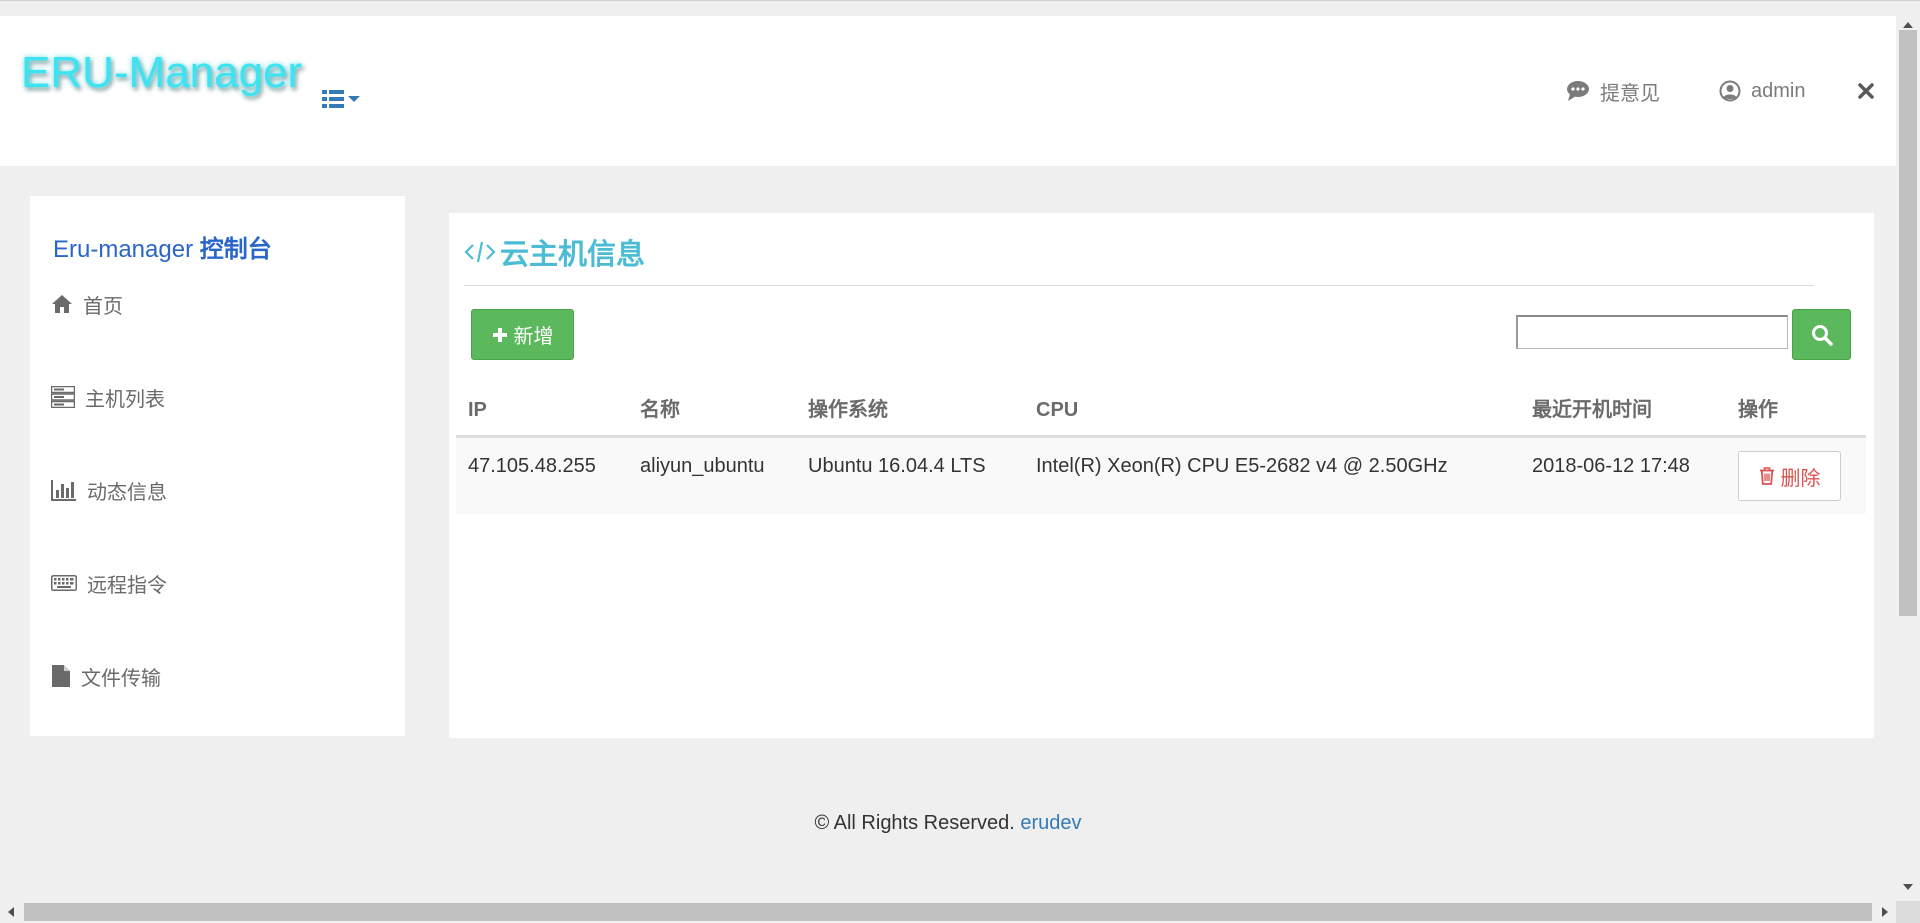 This screenshot has width=1920, height=923. Describe the element at coordinates (533, 337) in the screenshot. I see `add-button-label: 新增` at that location.